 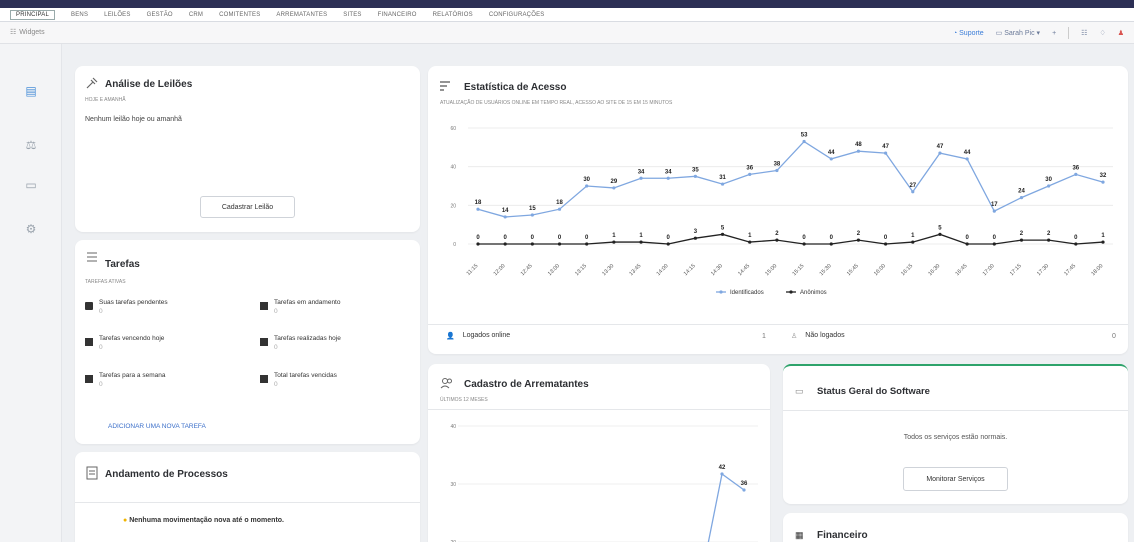 I want to click on user-menu: ▭ Sarah Pic ▾, so click(x=1018, y=33).